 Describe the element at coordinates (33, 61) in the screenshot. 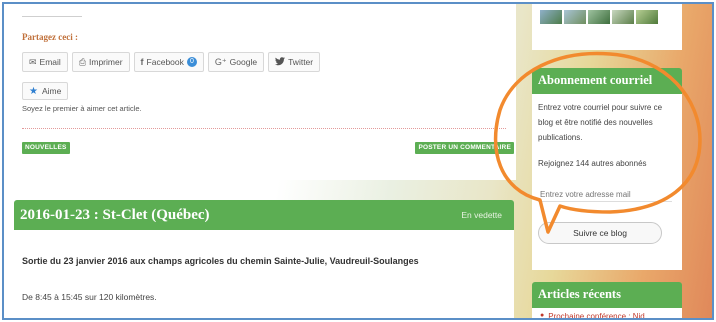

I see `envelope-icon: ✉` at that location.